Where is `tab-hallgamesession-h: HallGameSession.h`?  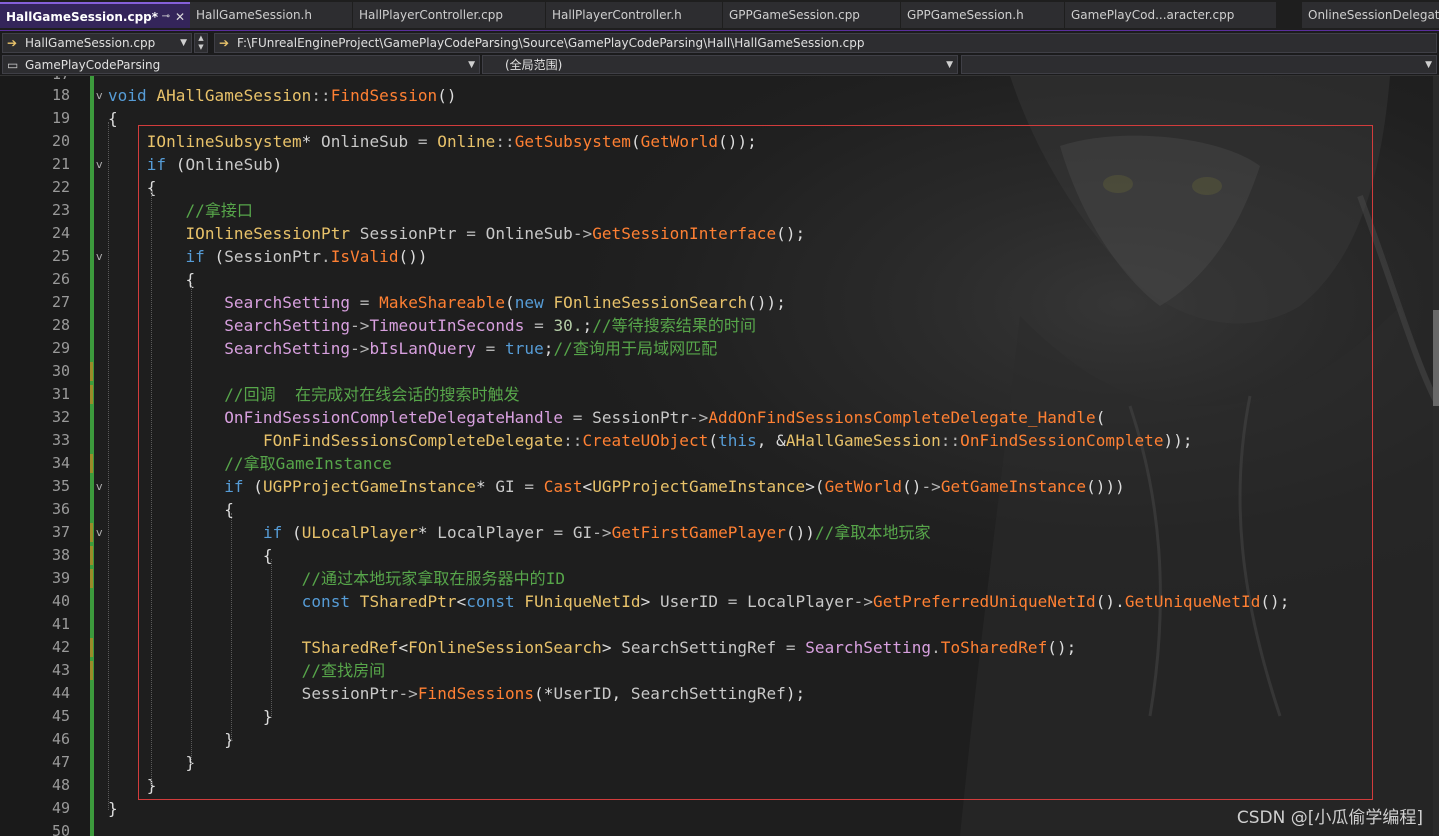
tab-hallgamesession-h: HallGameSession.h is located at coordinates (271, 15).